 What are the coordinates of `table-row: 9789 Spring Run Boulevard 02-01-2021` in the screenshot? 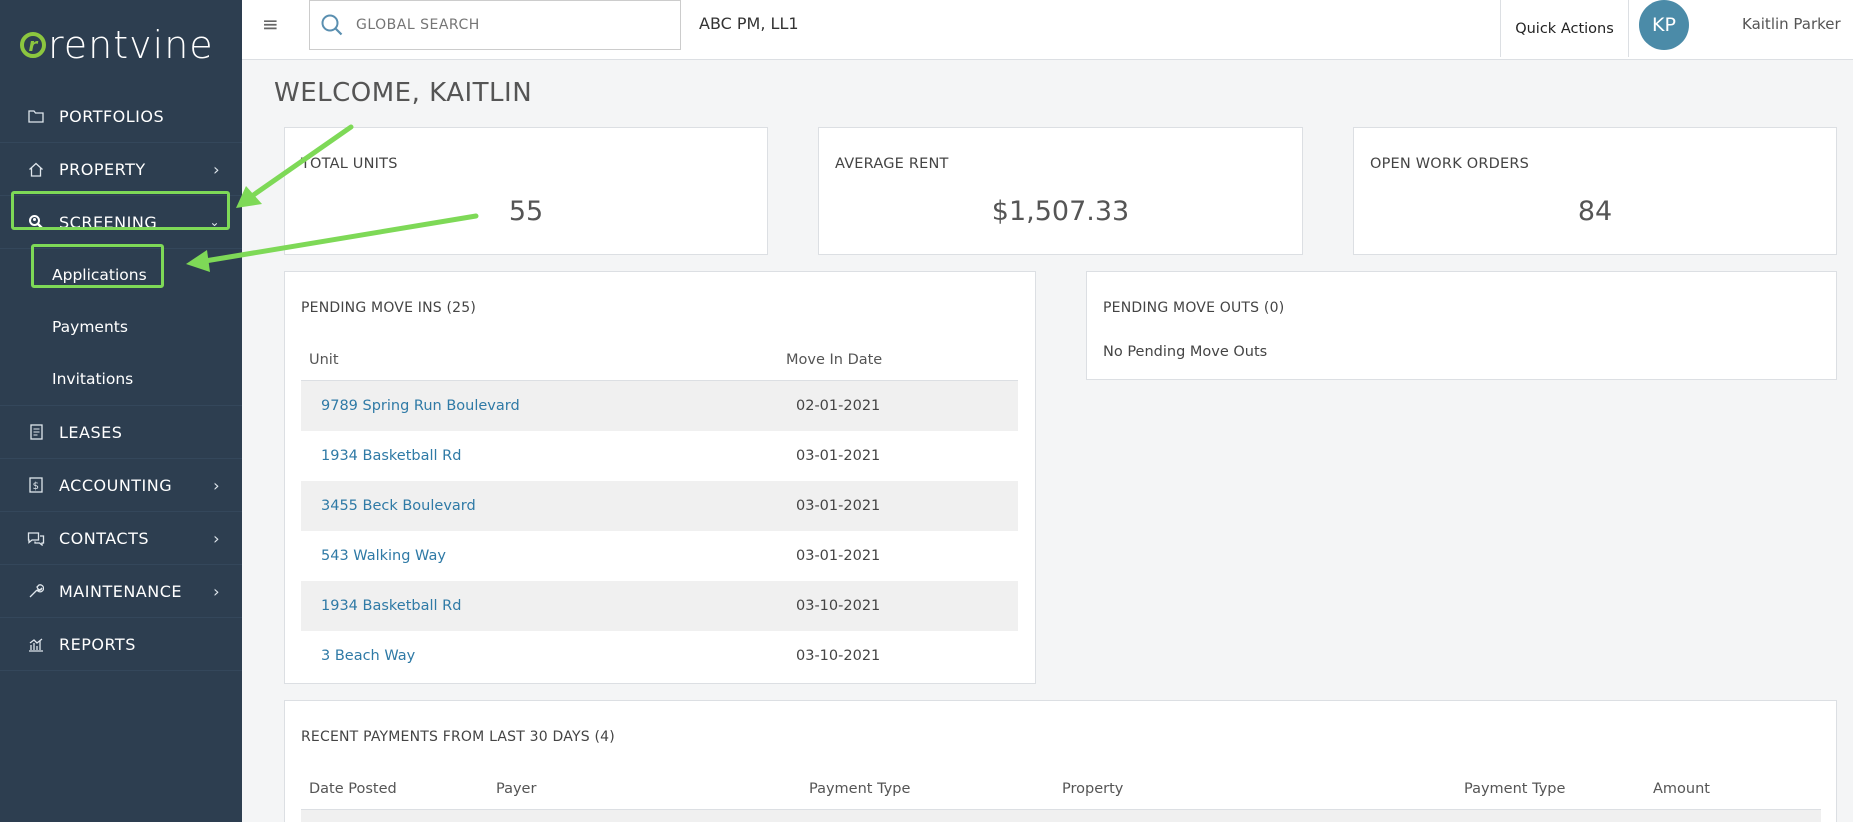 It's located at (659, 406).